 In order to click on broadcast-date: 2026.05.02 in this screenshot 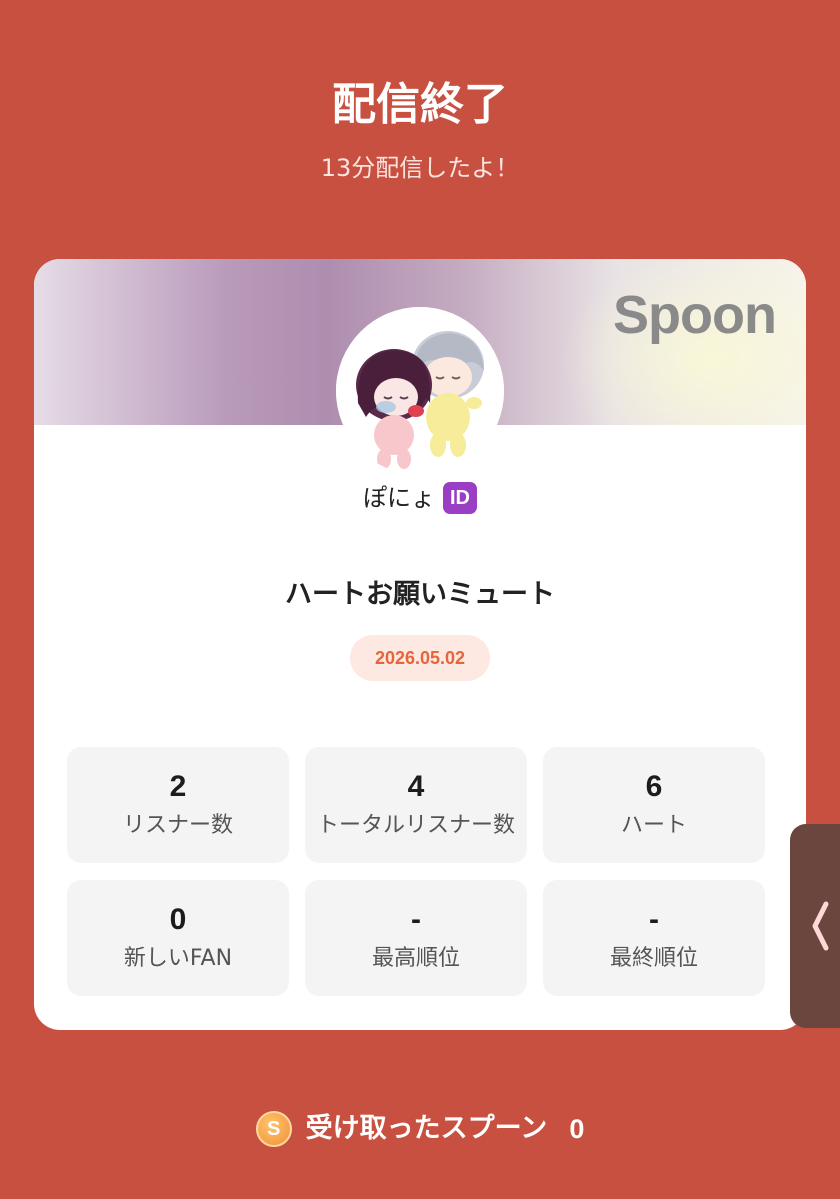, I will do `click(420, 658)`.